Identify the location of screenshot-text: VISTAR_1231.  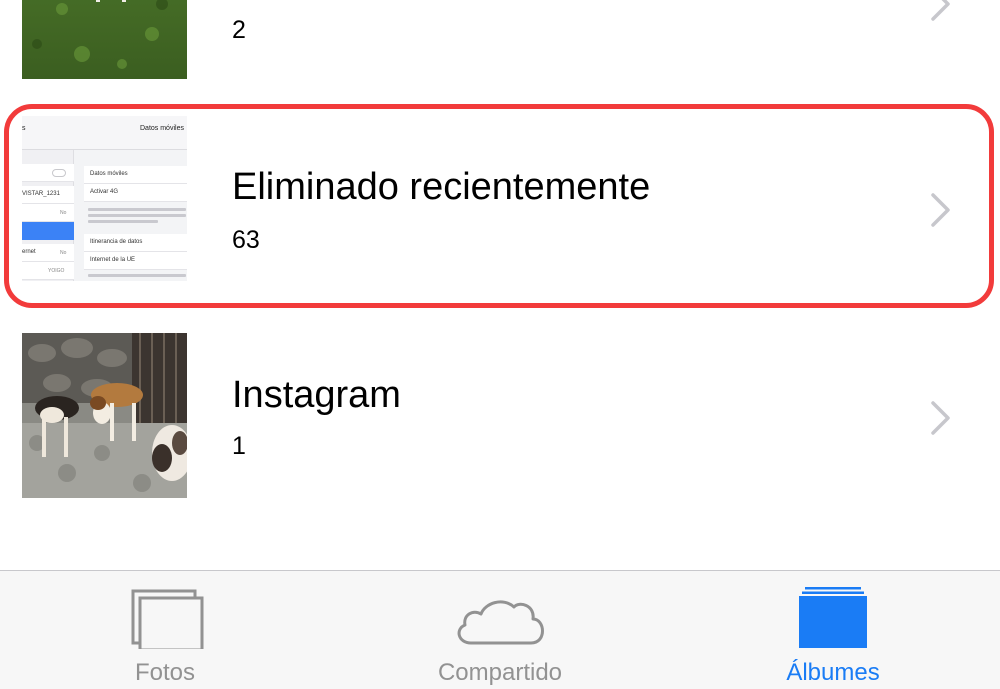
(41, 194).